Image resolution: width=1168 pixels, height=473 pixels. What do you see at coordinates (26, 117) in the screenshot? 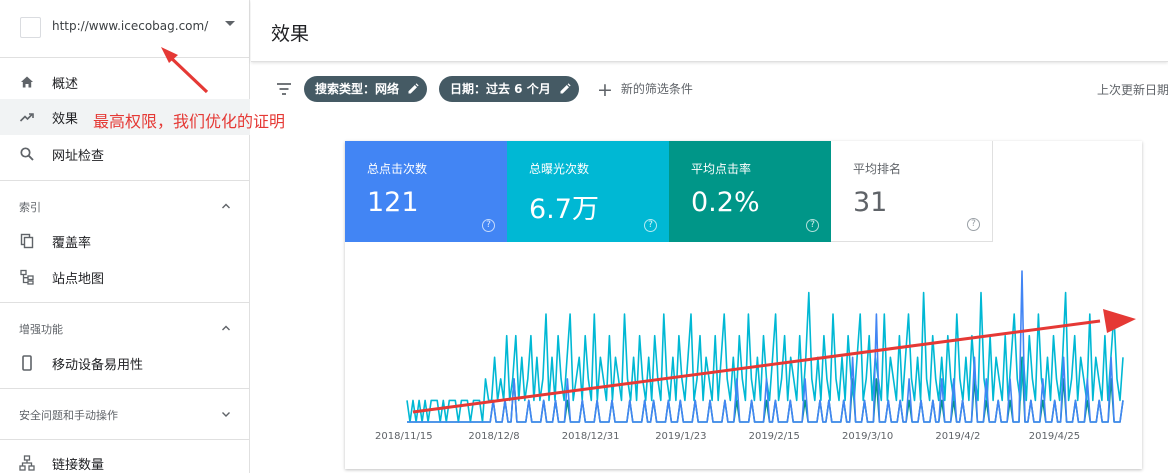
I see `trending-up-icon` at bounding box center [26, 117].